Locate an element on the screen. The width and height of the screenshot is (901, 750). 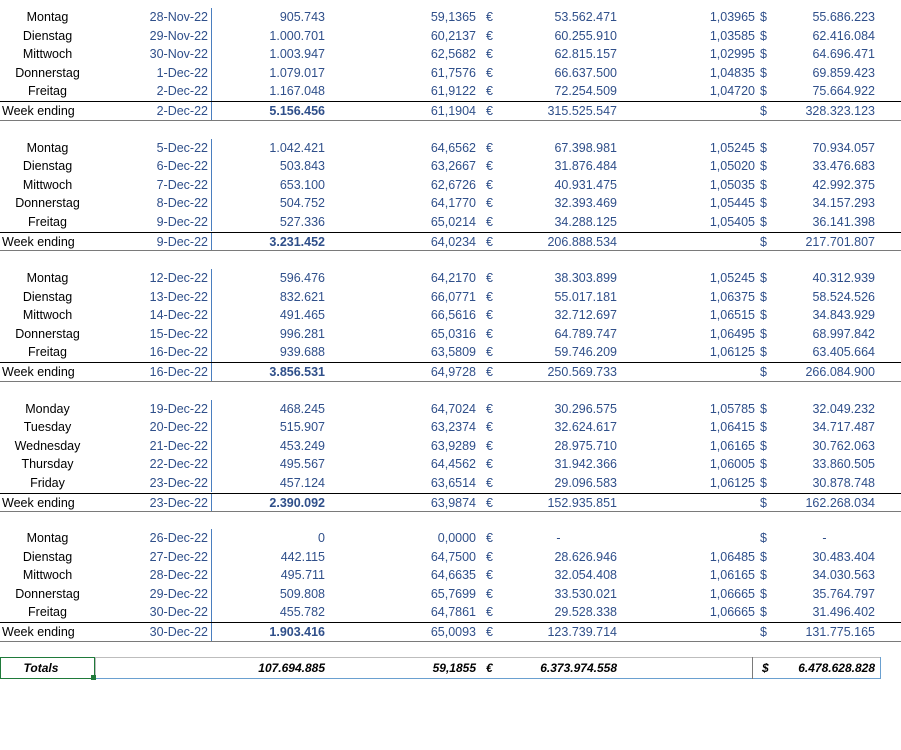
day-name: Tuesday is located at coordinates (47, 427).